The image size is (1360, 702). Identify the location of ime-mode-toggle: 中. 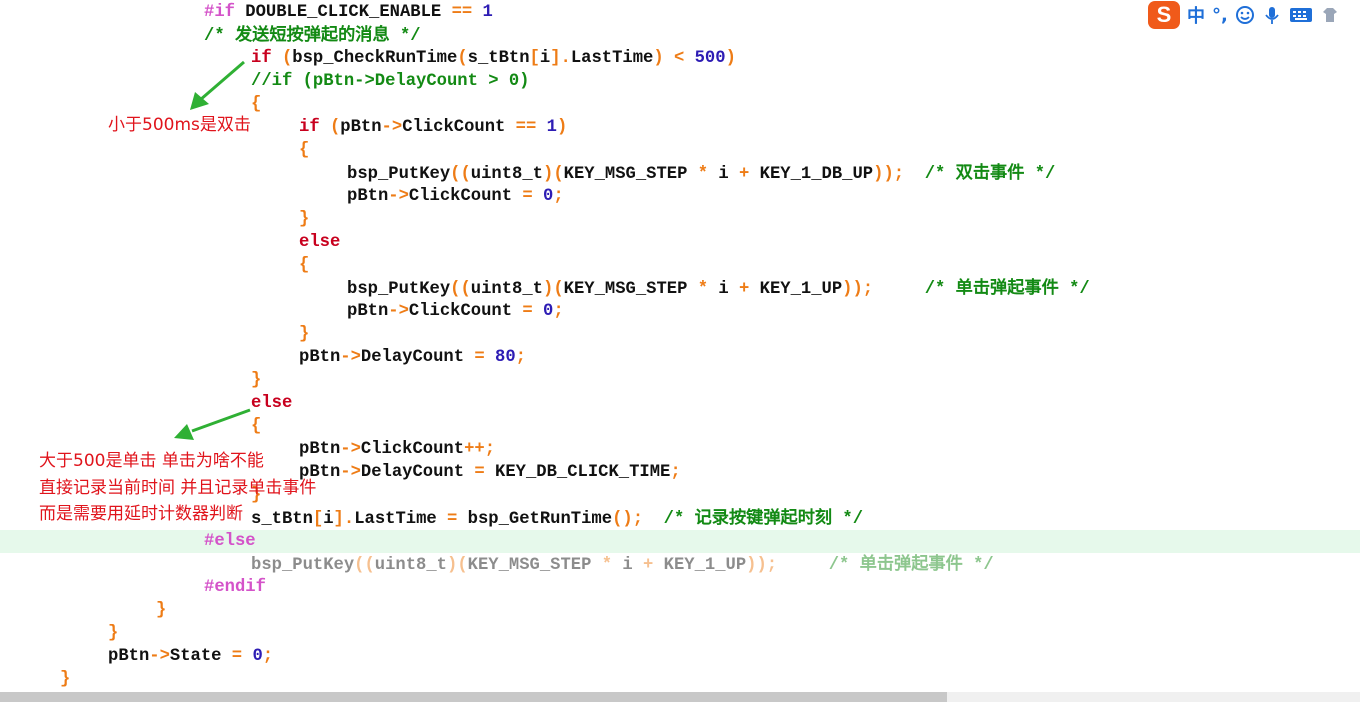
(1196, 15).